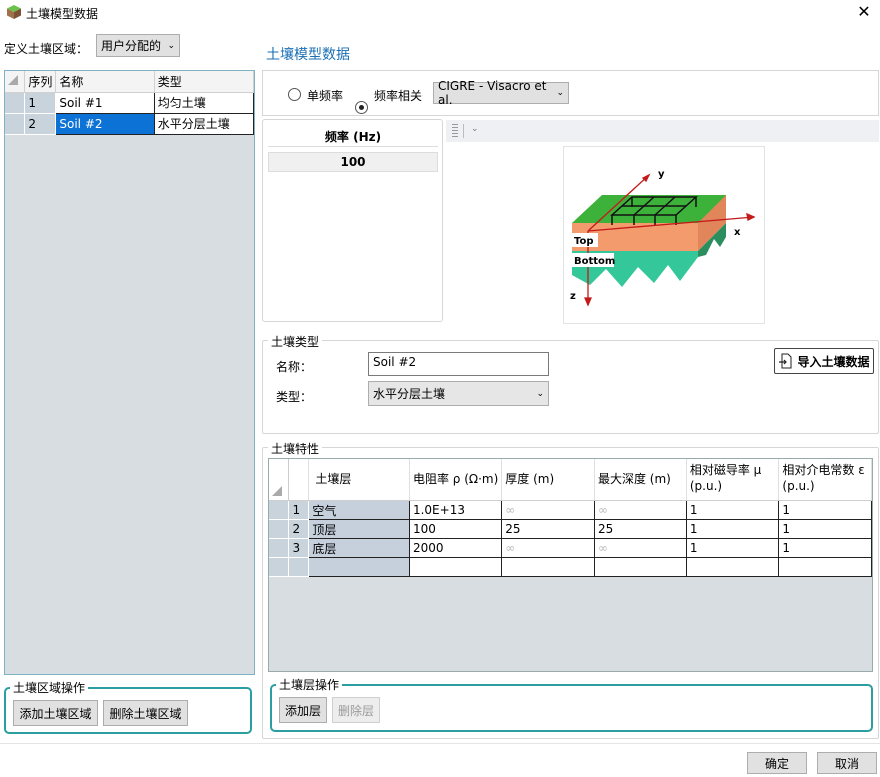 This screenshot has width=880, height=777. What do you see at coordinates (40, 103) in the screenshot?
I see `row-index: 1` at bounding box center [40, 103].